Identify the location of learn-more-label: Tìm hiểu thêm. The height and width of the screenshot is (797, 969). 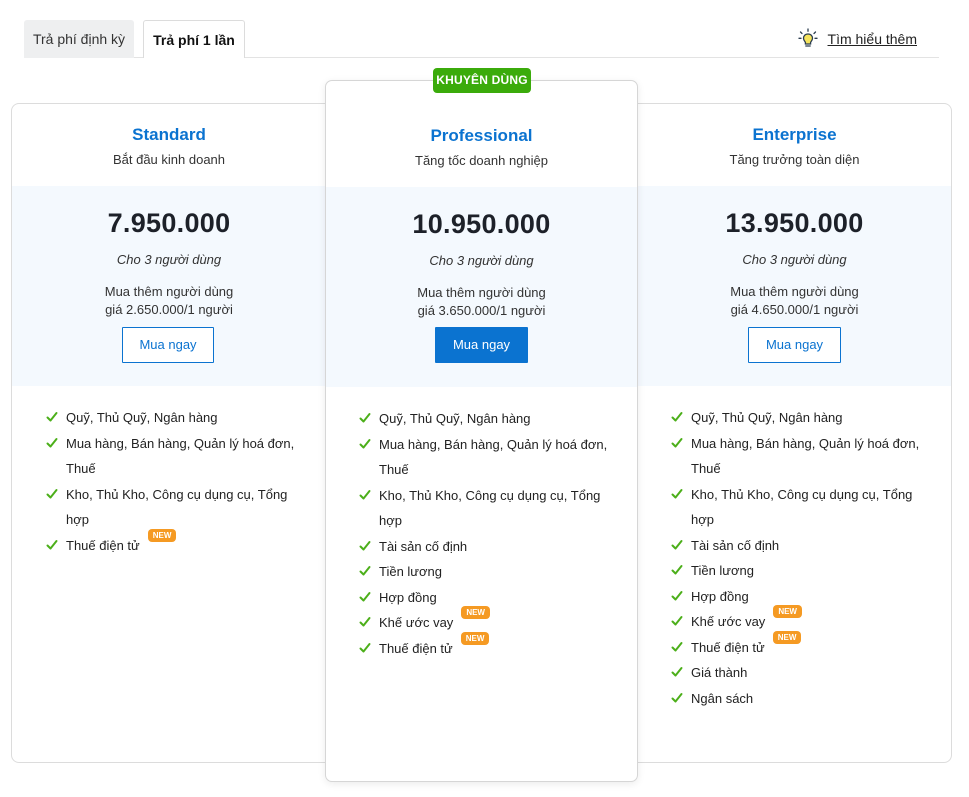
(872, 39).